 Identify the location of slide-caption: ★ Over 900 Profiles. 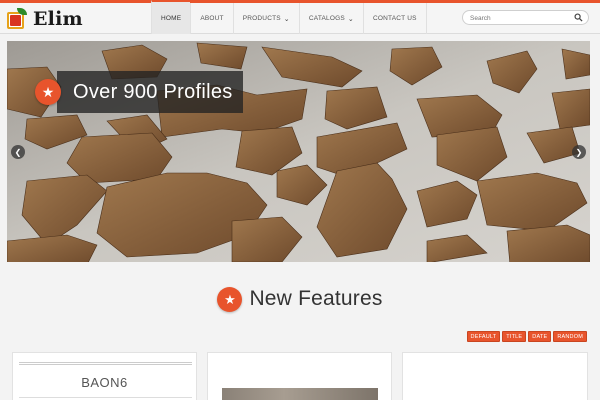
(139, 92).